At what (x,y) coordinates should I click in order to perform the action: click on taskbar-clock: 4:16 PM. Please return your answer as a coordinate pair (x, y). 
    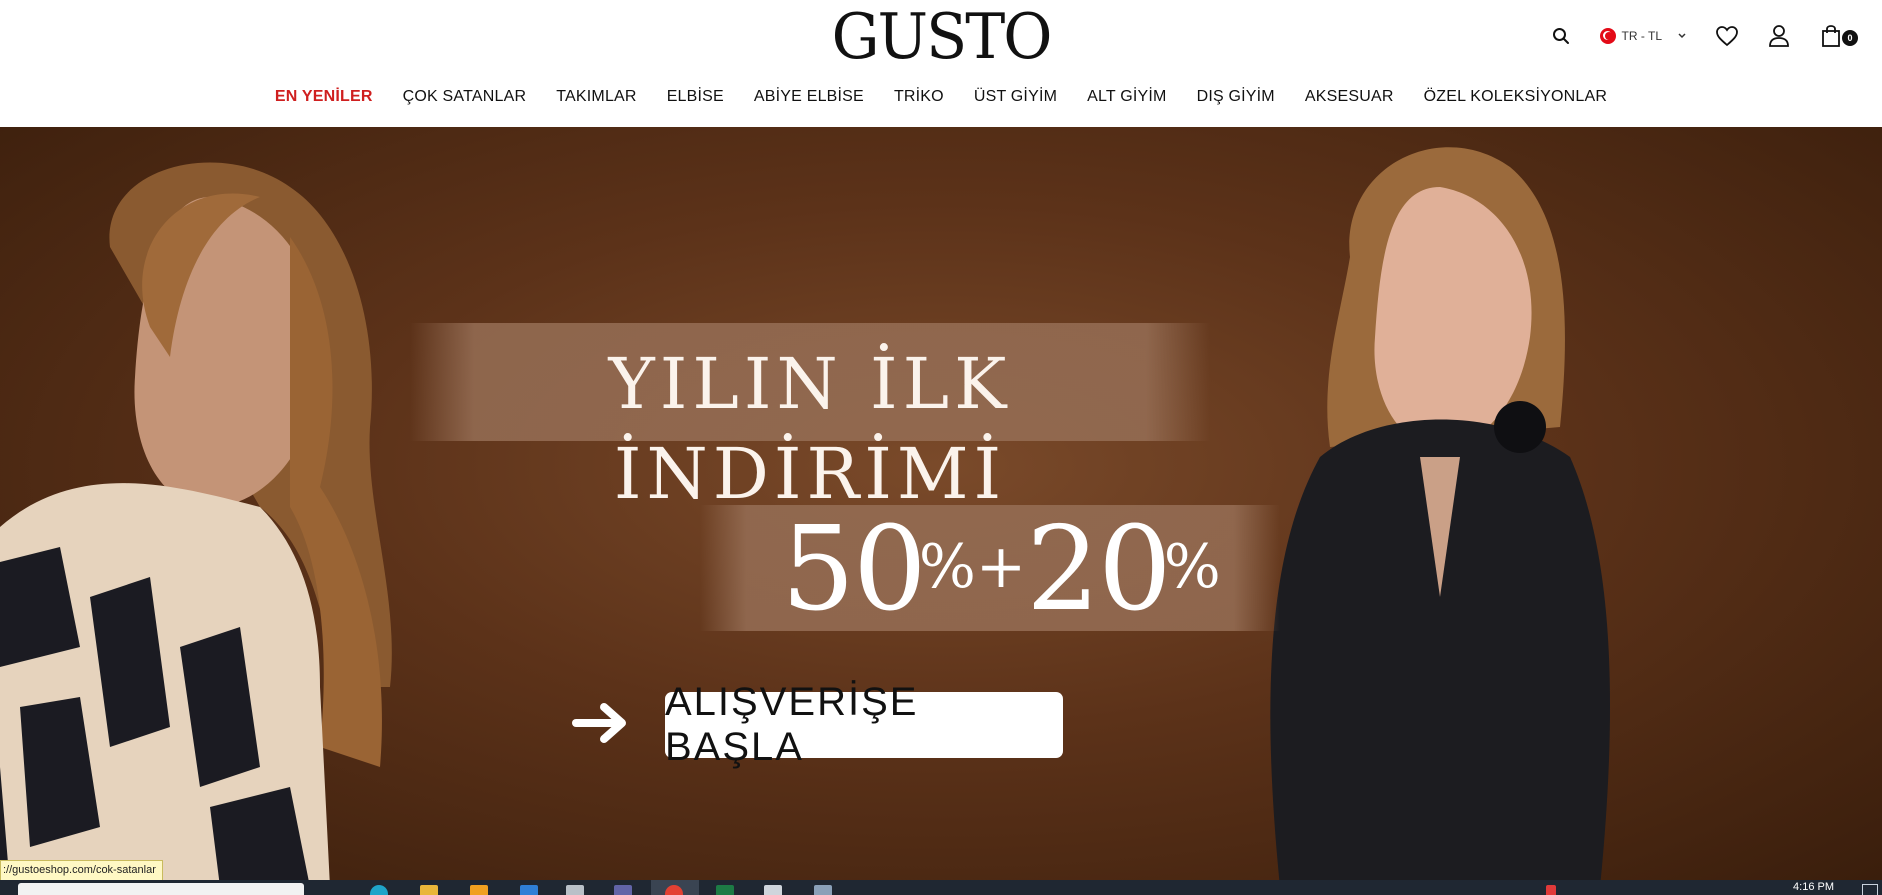
    Looking at the image, I should click on (1813, 887).